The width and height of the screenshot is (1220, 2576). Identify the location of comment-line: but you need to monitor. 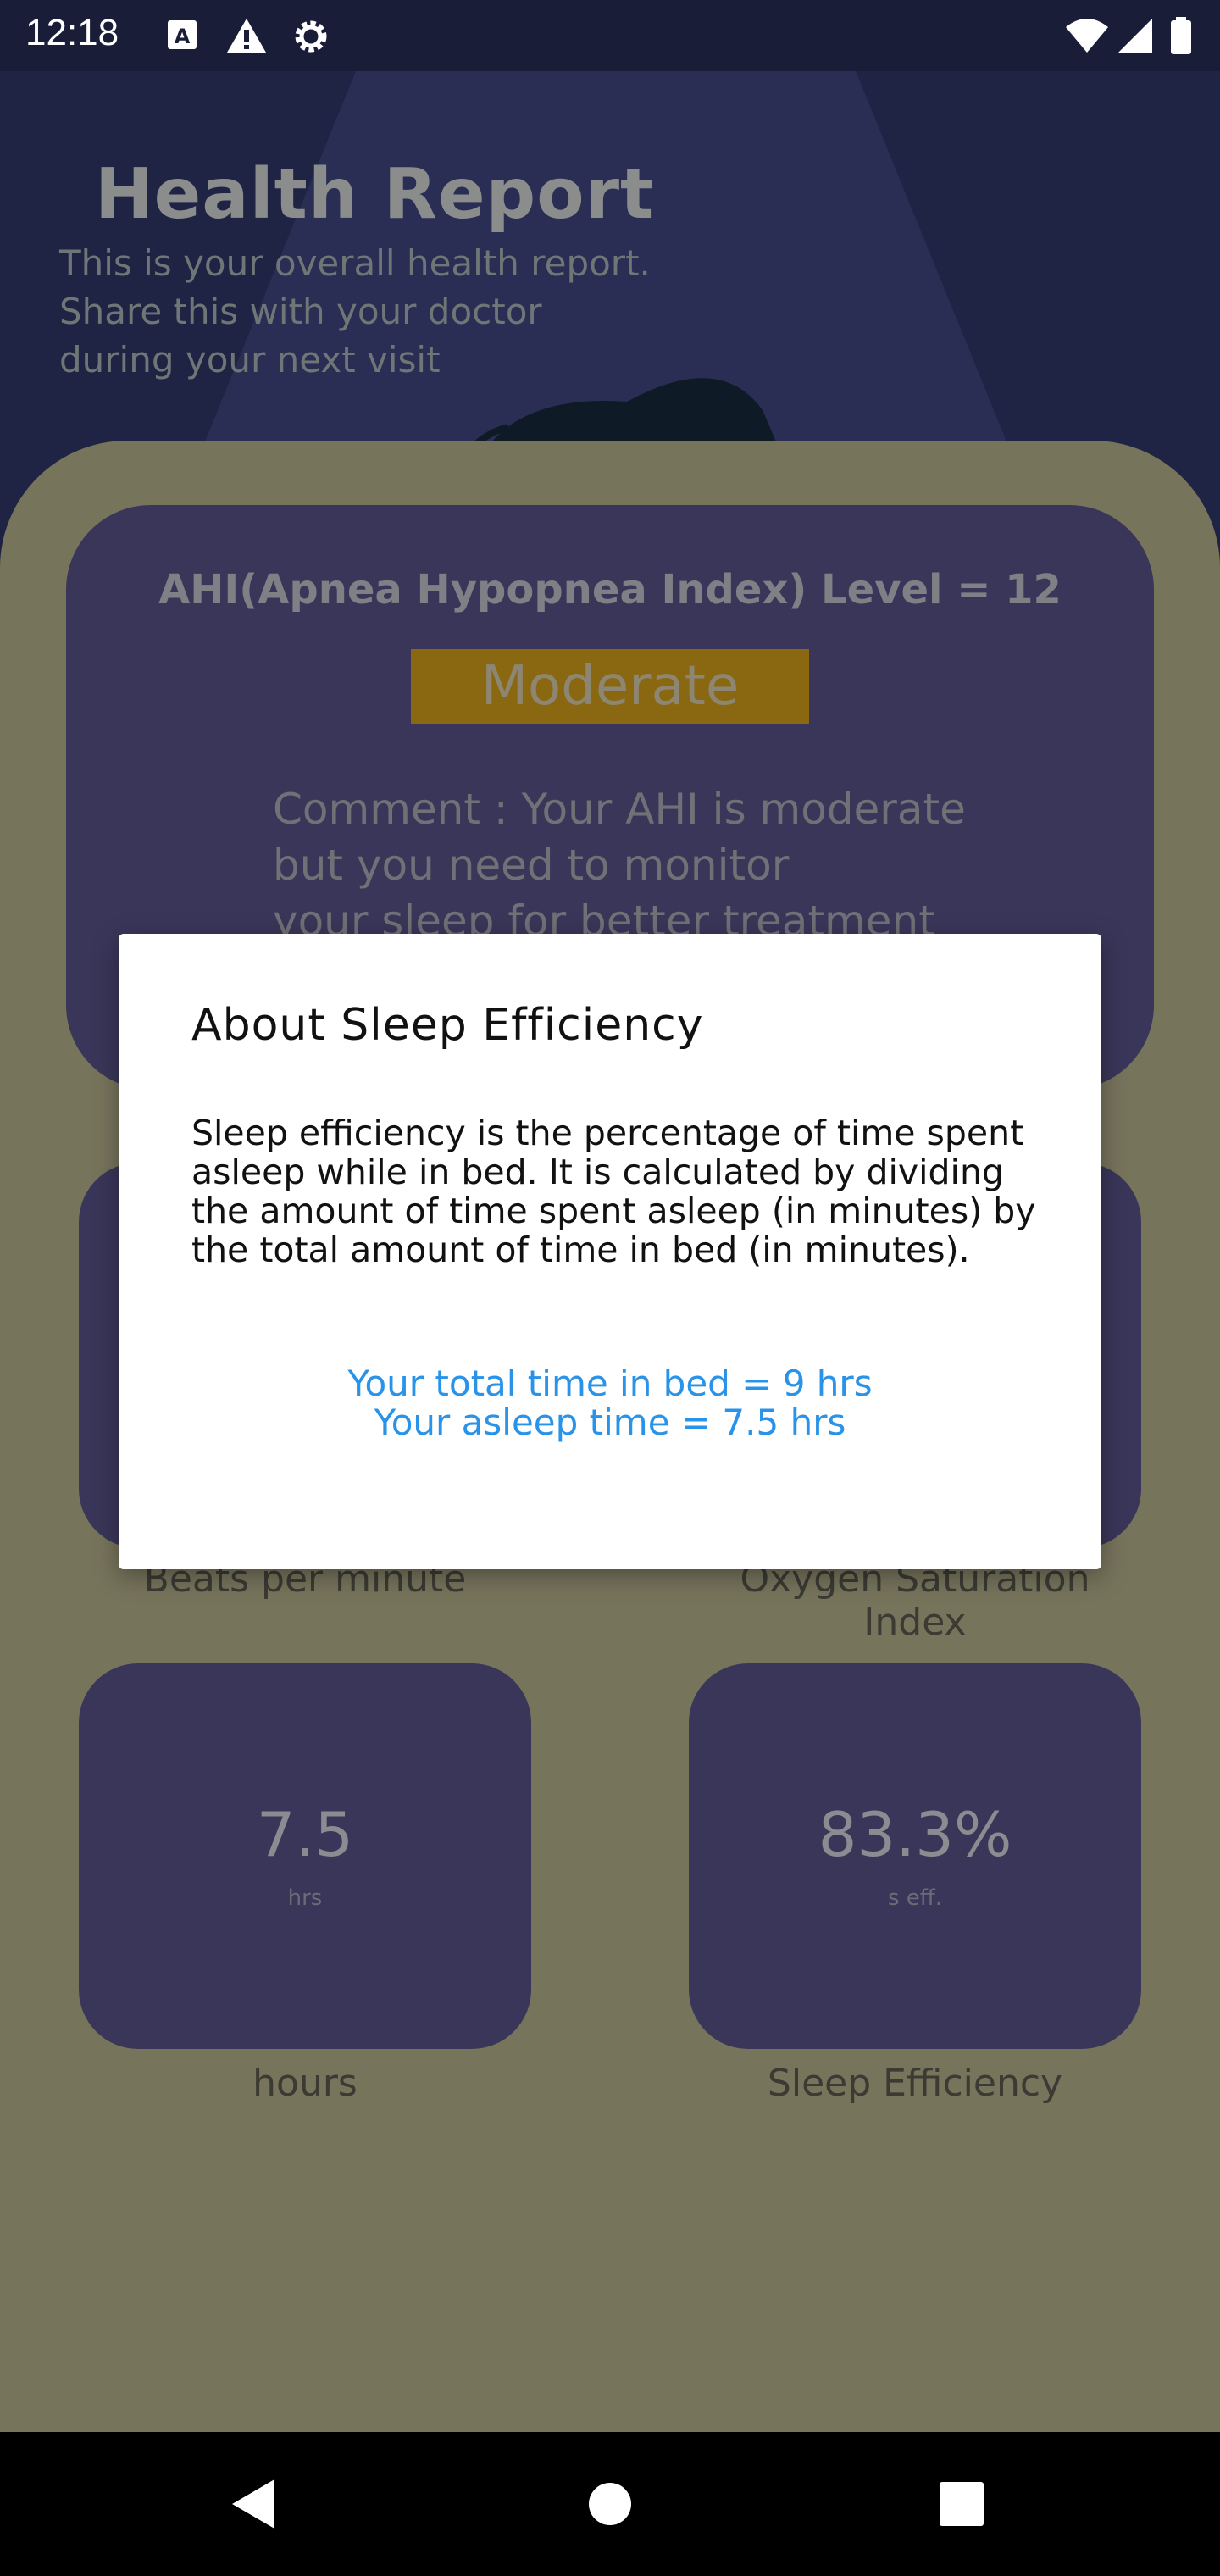
(531, 865).